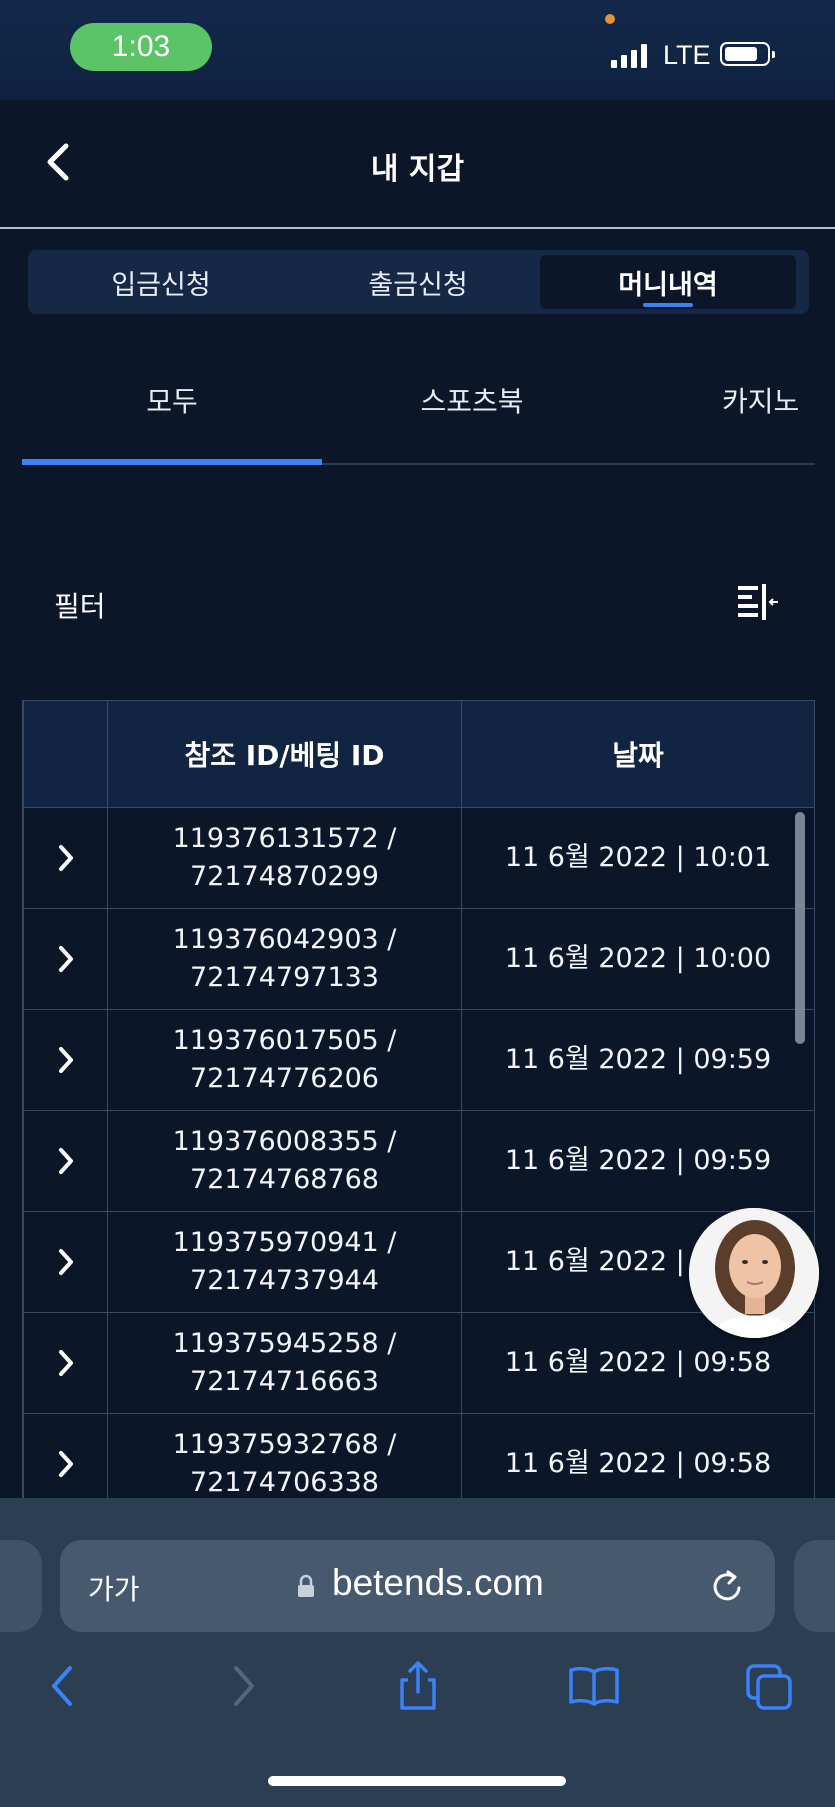 This screenshot has width=835, height=1807. I want to click on share-icon, so click(418, 1686).